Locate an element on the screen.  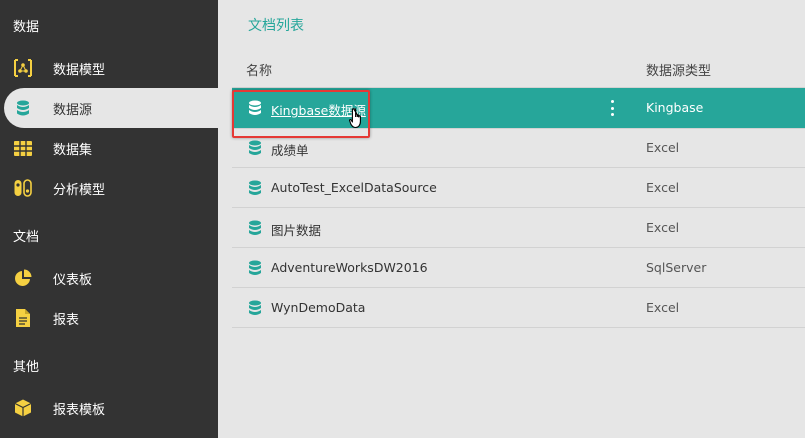
page-title: 文档列表 is located at coordinates (276, 26).